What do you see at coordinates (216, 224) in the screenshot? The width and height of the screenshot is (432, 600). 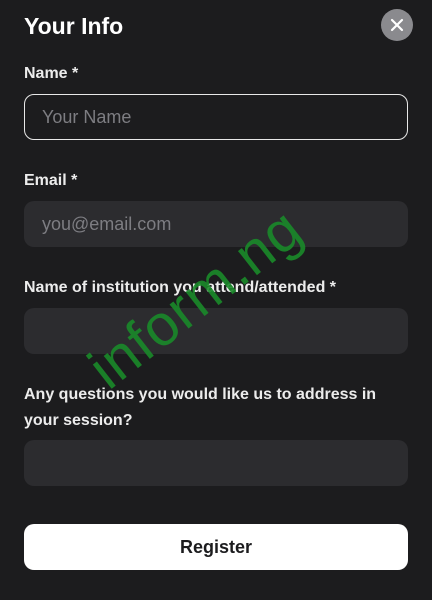 I see `email-input` at bounding box center [216, 224].